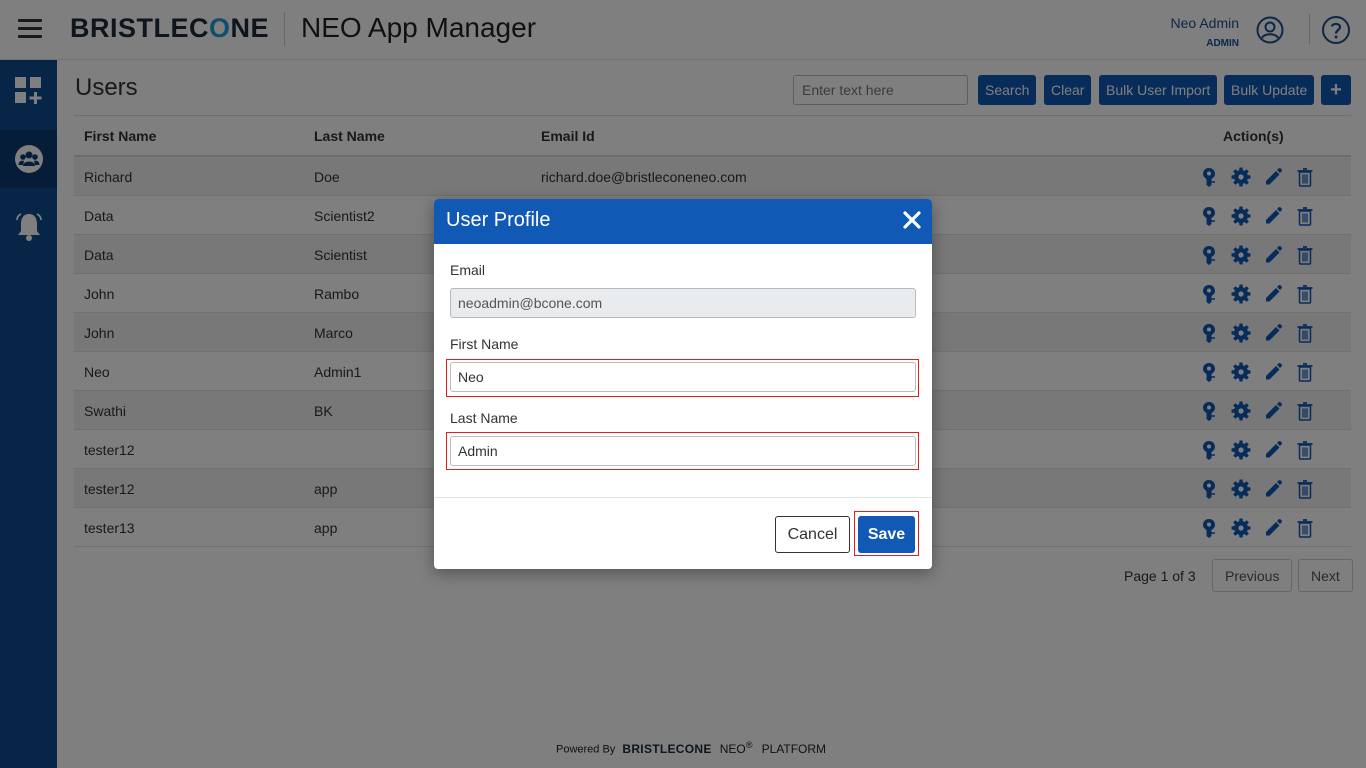  I want to click on first-name-label: First Name, so click(484, 344).